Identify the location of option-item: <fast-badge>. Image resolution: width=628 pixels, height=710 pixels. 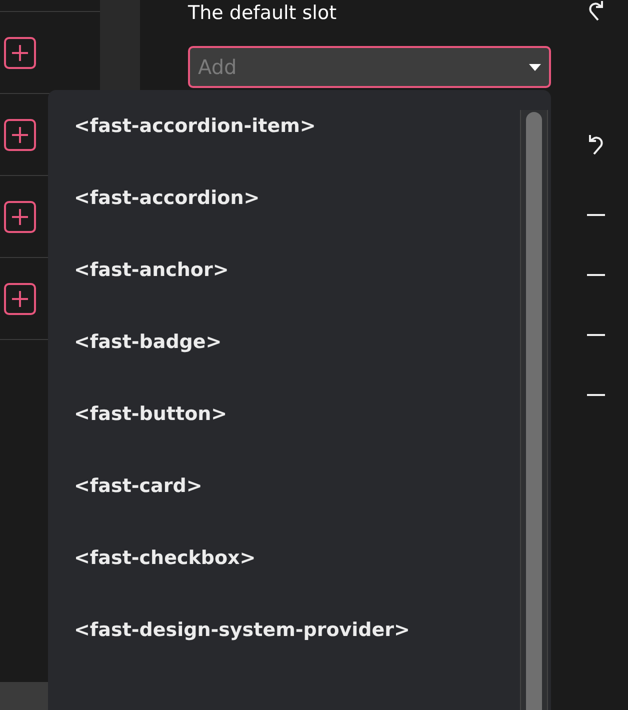
(284, 359).